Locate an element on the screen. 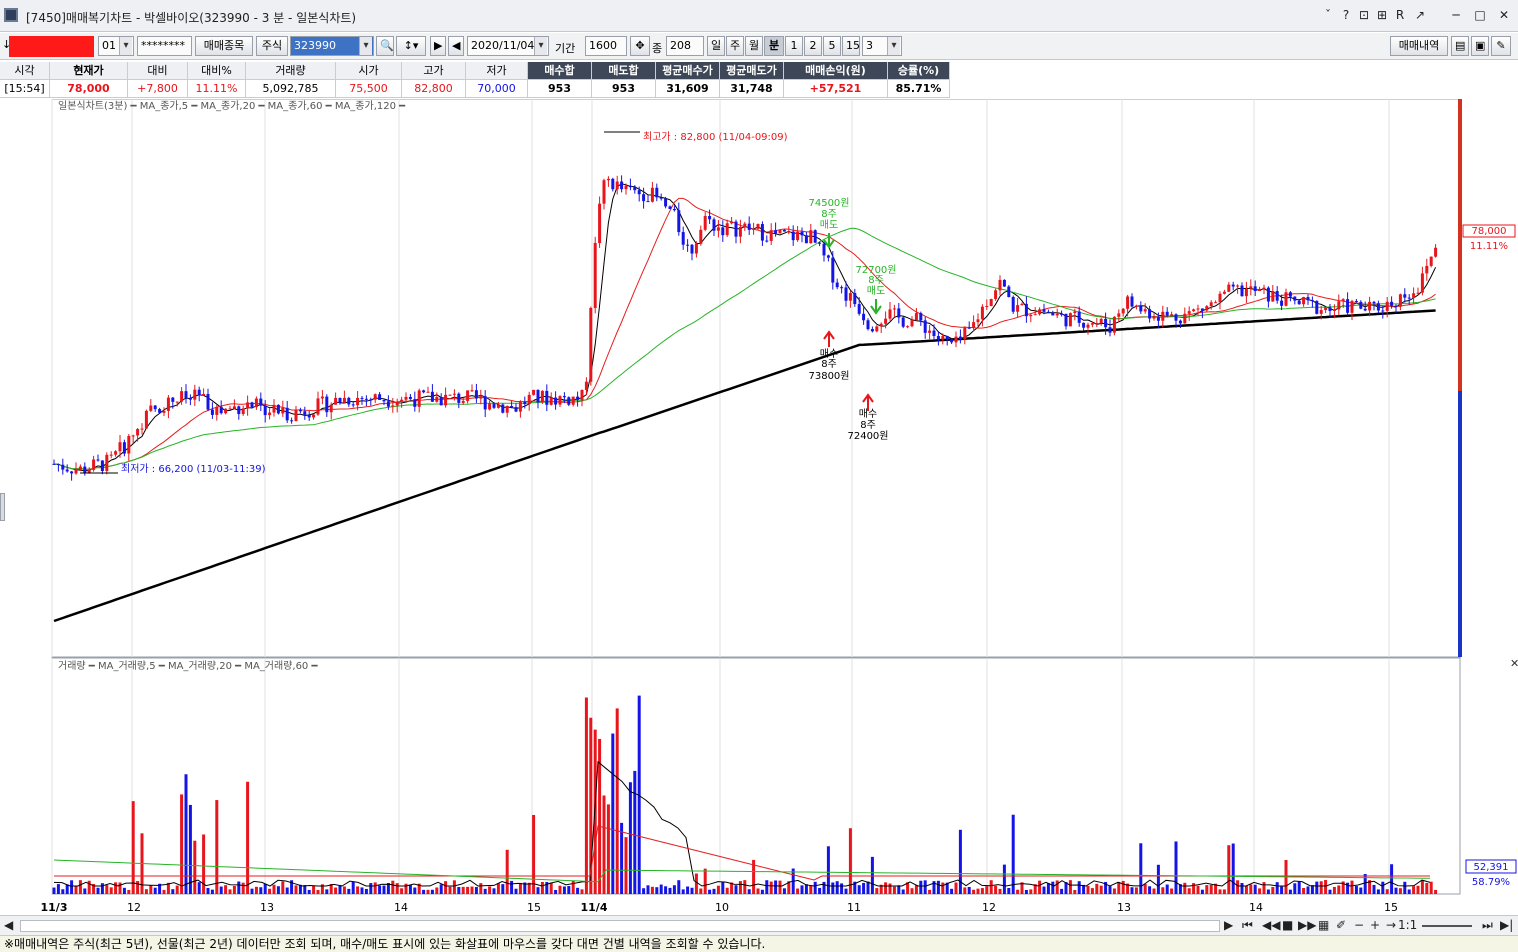 This screenshot has width=1518, height=952. scroll-back-icon: ◀◀ is located at coordinates (1271, 925).